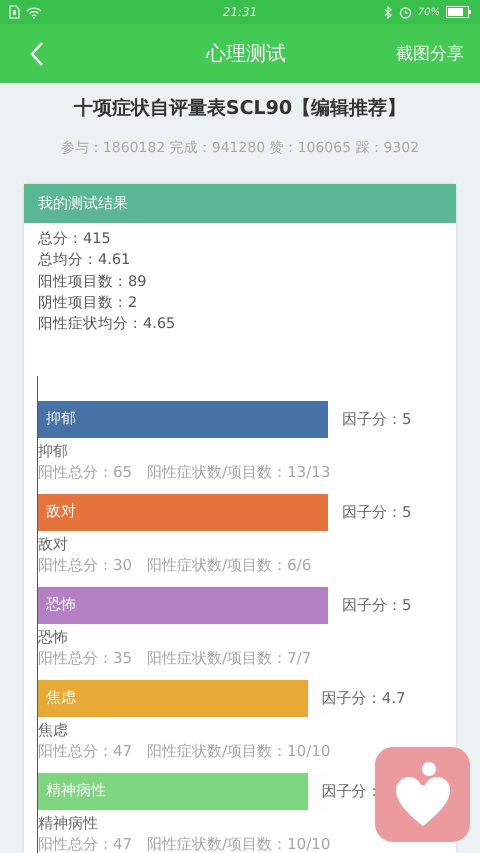  What do you see at coordinates (430, 53) in the screenshot?
I see `share-button: 截图分享` at bounding box center [430, 53].